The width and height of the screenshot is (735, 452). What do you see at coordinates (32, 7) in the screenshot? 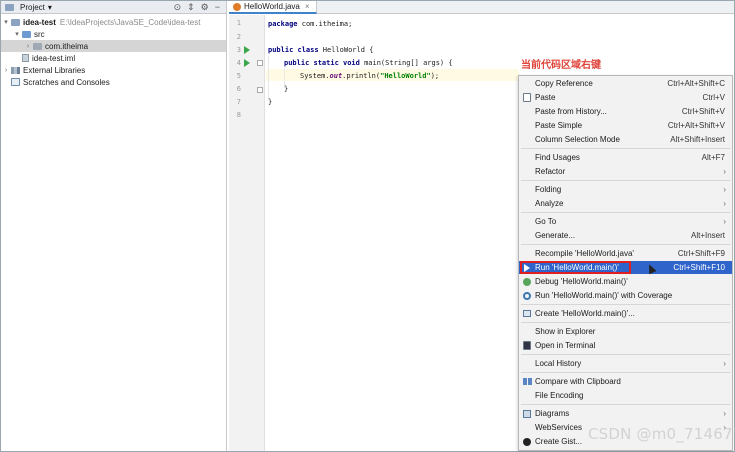
I see `project-panel-title: Project` at bounding box center [32, 7].